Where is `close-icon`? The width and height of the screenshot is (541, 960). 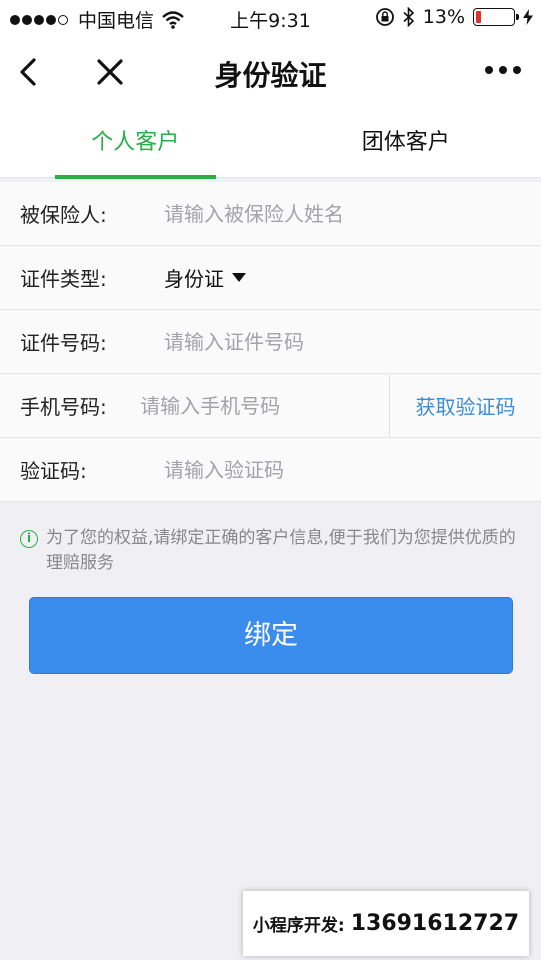 close-icon is located at coordinates (110, 72).